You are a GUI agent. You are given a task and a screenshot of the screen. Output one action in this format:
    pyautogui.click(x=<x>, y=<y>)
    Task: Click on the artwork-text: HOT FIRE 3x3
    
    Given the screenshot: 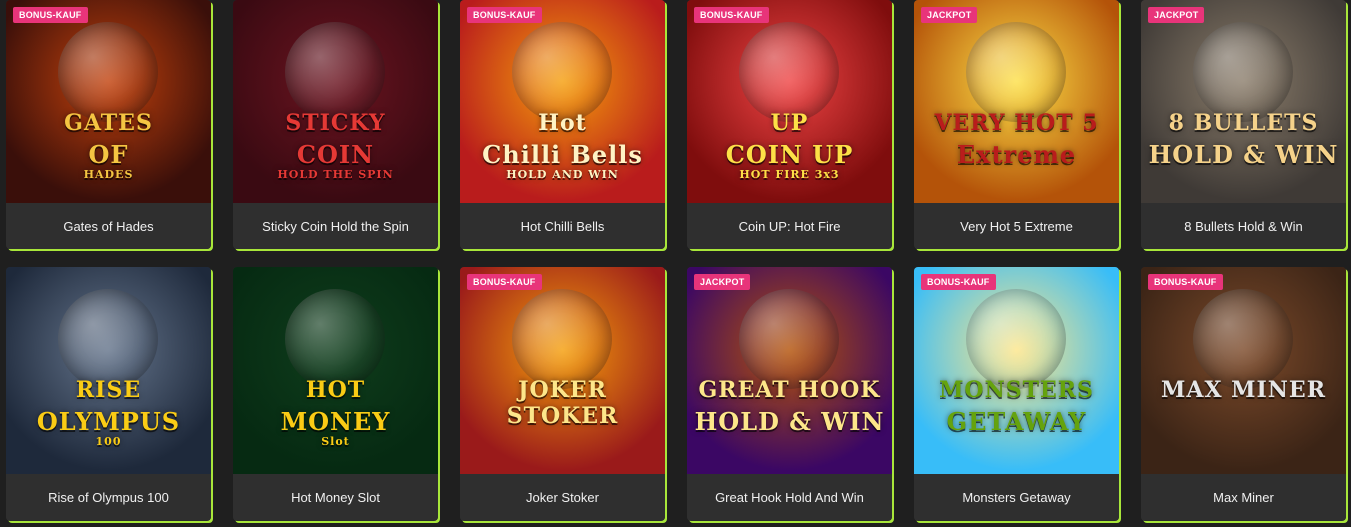 What is the action you would take?
    pyautogui.click(x=789, y=174)
    